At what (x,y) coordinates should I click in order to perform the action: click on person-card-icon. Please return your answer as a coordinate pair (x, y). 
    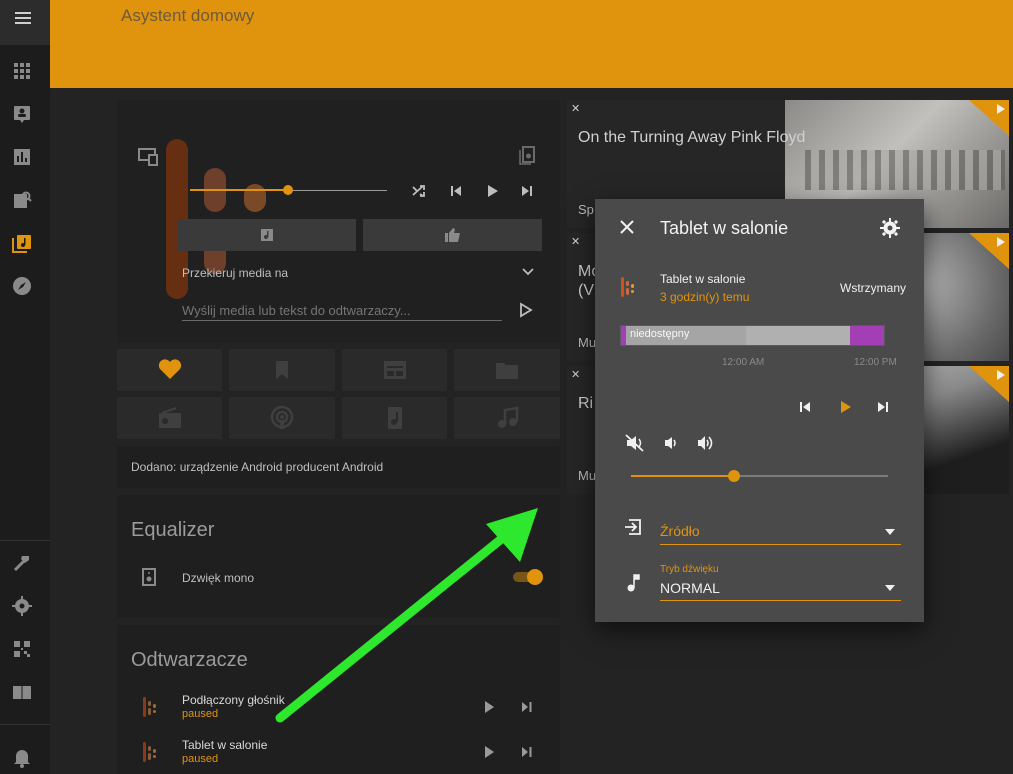
    Looking at the image, I should click on (22, 114).